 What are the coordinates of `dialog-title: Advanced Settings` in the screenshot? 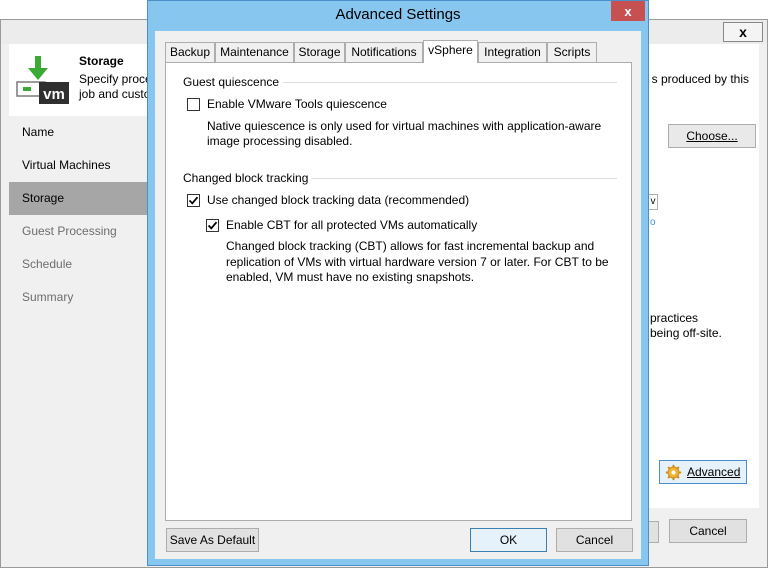 It's located at (398, 14).